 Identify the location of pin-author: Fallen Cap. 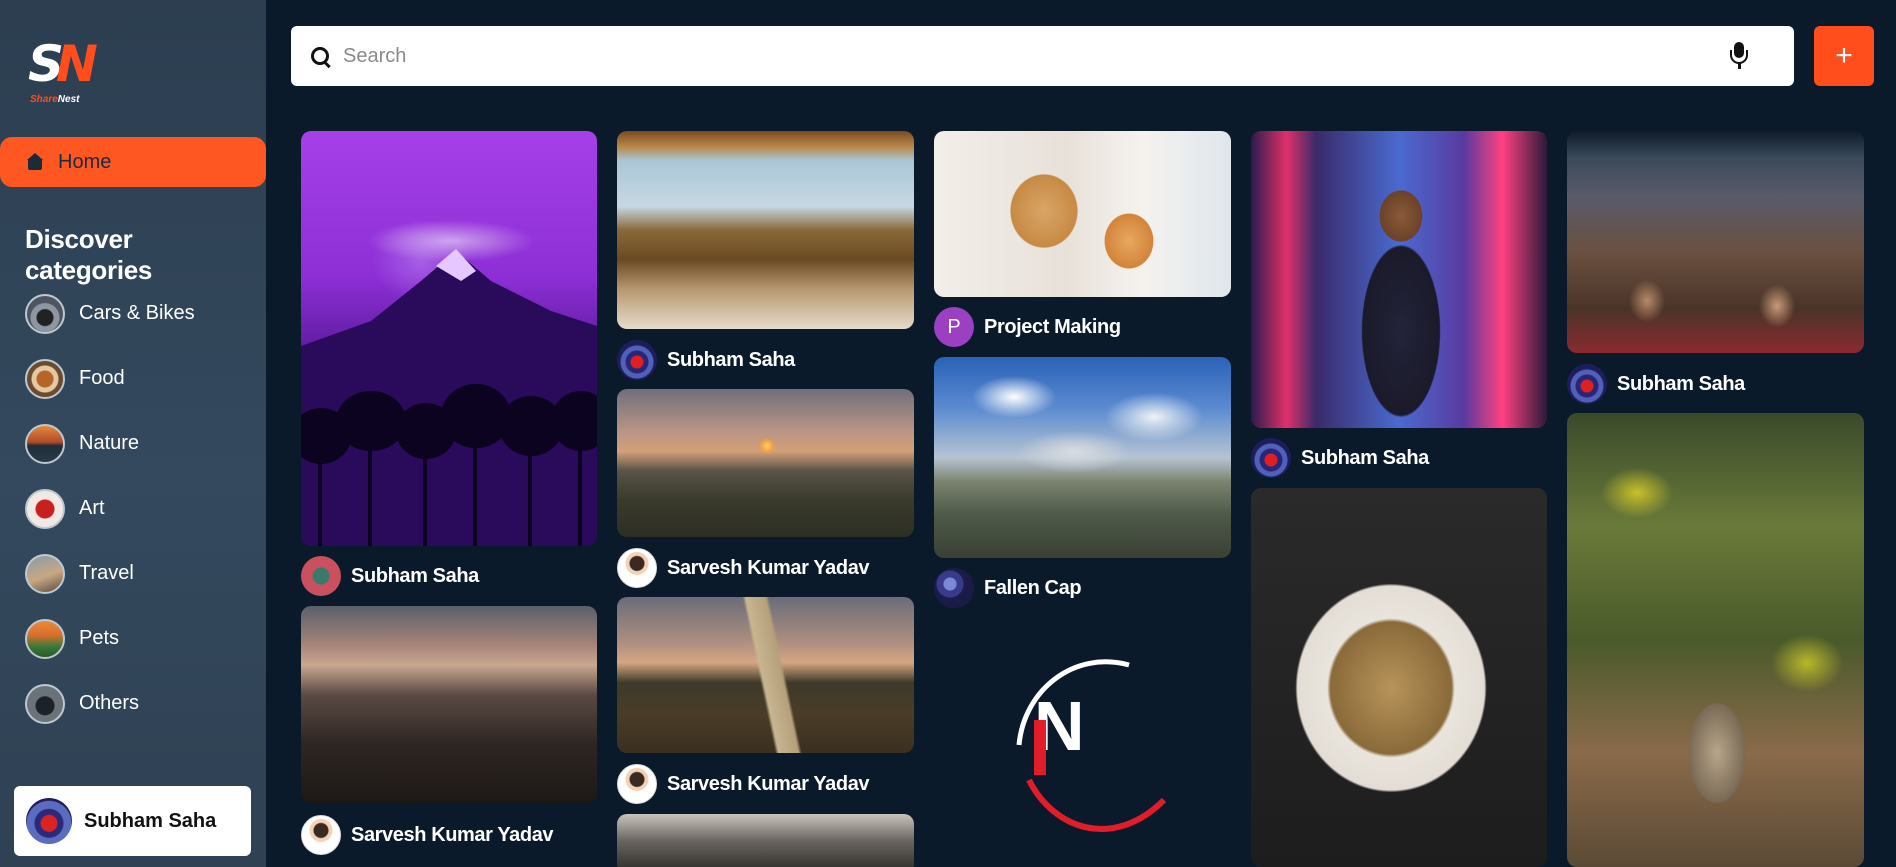
(1008, 588).